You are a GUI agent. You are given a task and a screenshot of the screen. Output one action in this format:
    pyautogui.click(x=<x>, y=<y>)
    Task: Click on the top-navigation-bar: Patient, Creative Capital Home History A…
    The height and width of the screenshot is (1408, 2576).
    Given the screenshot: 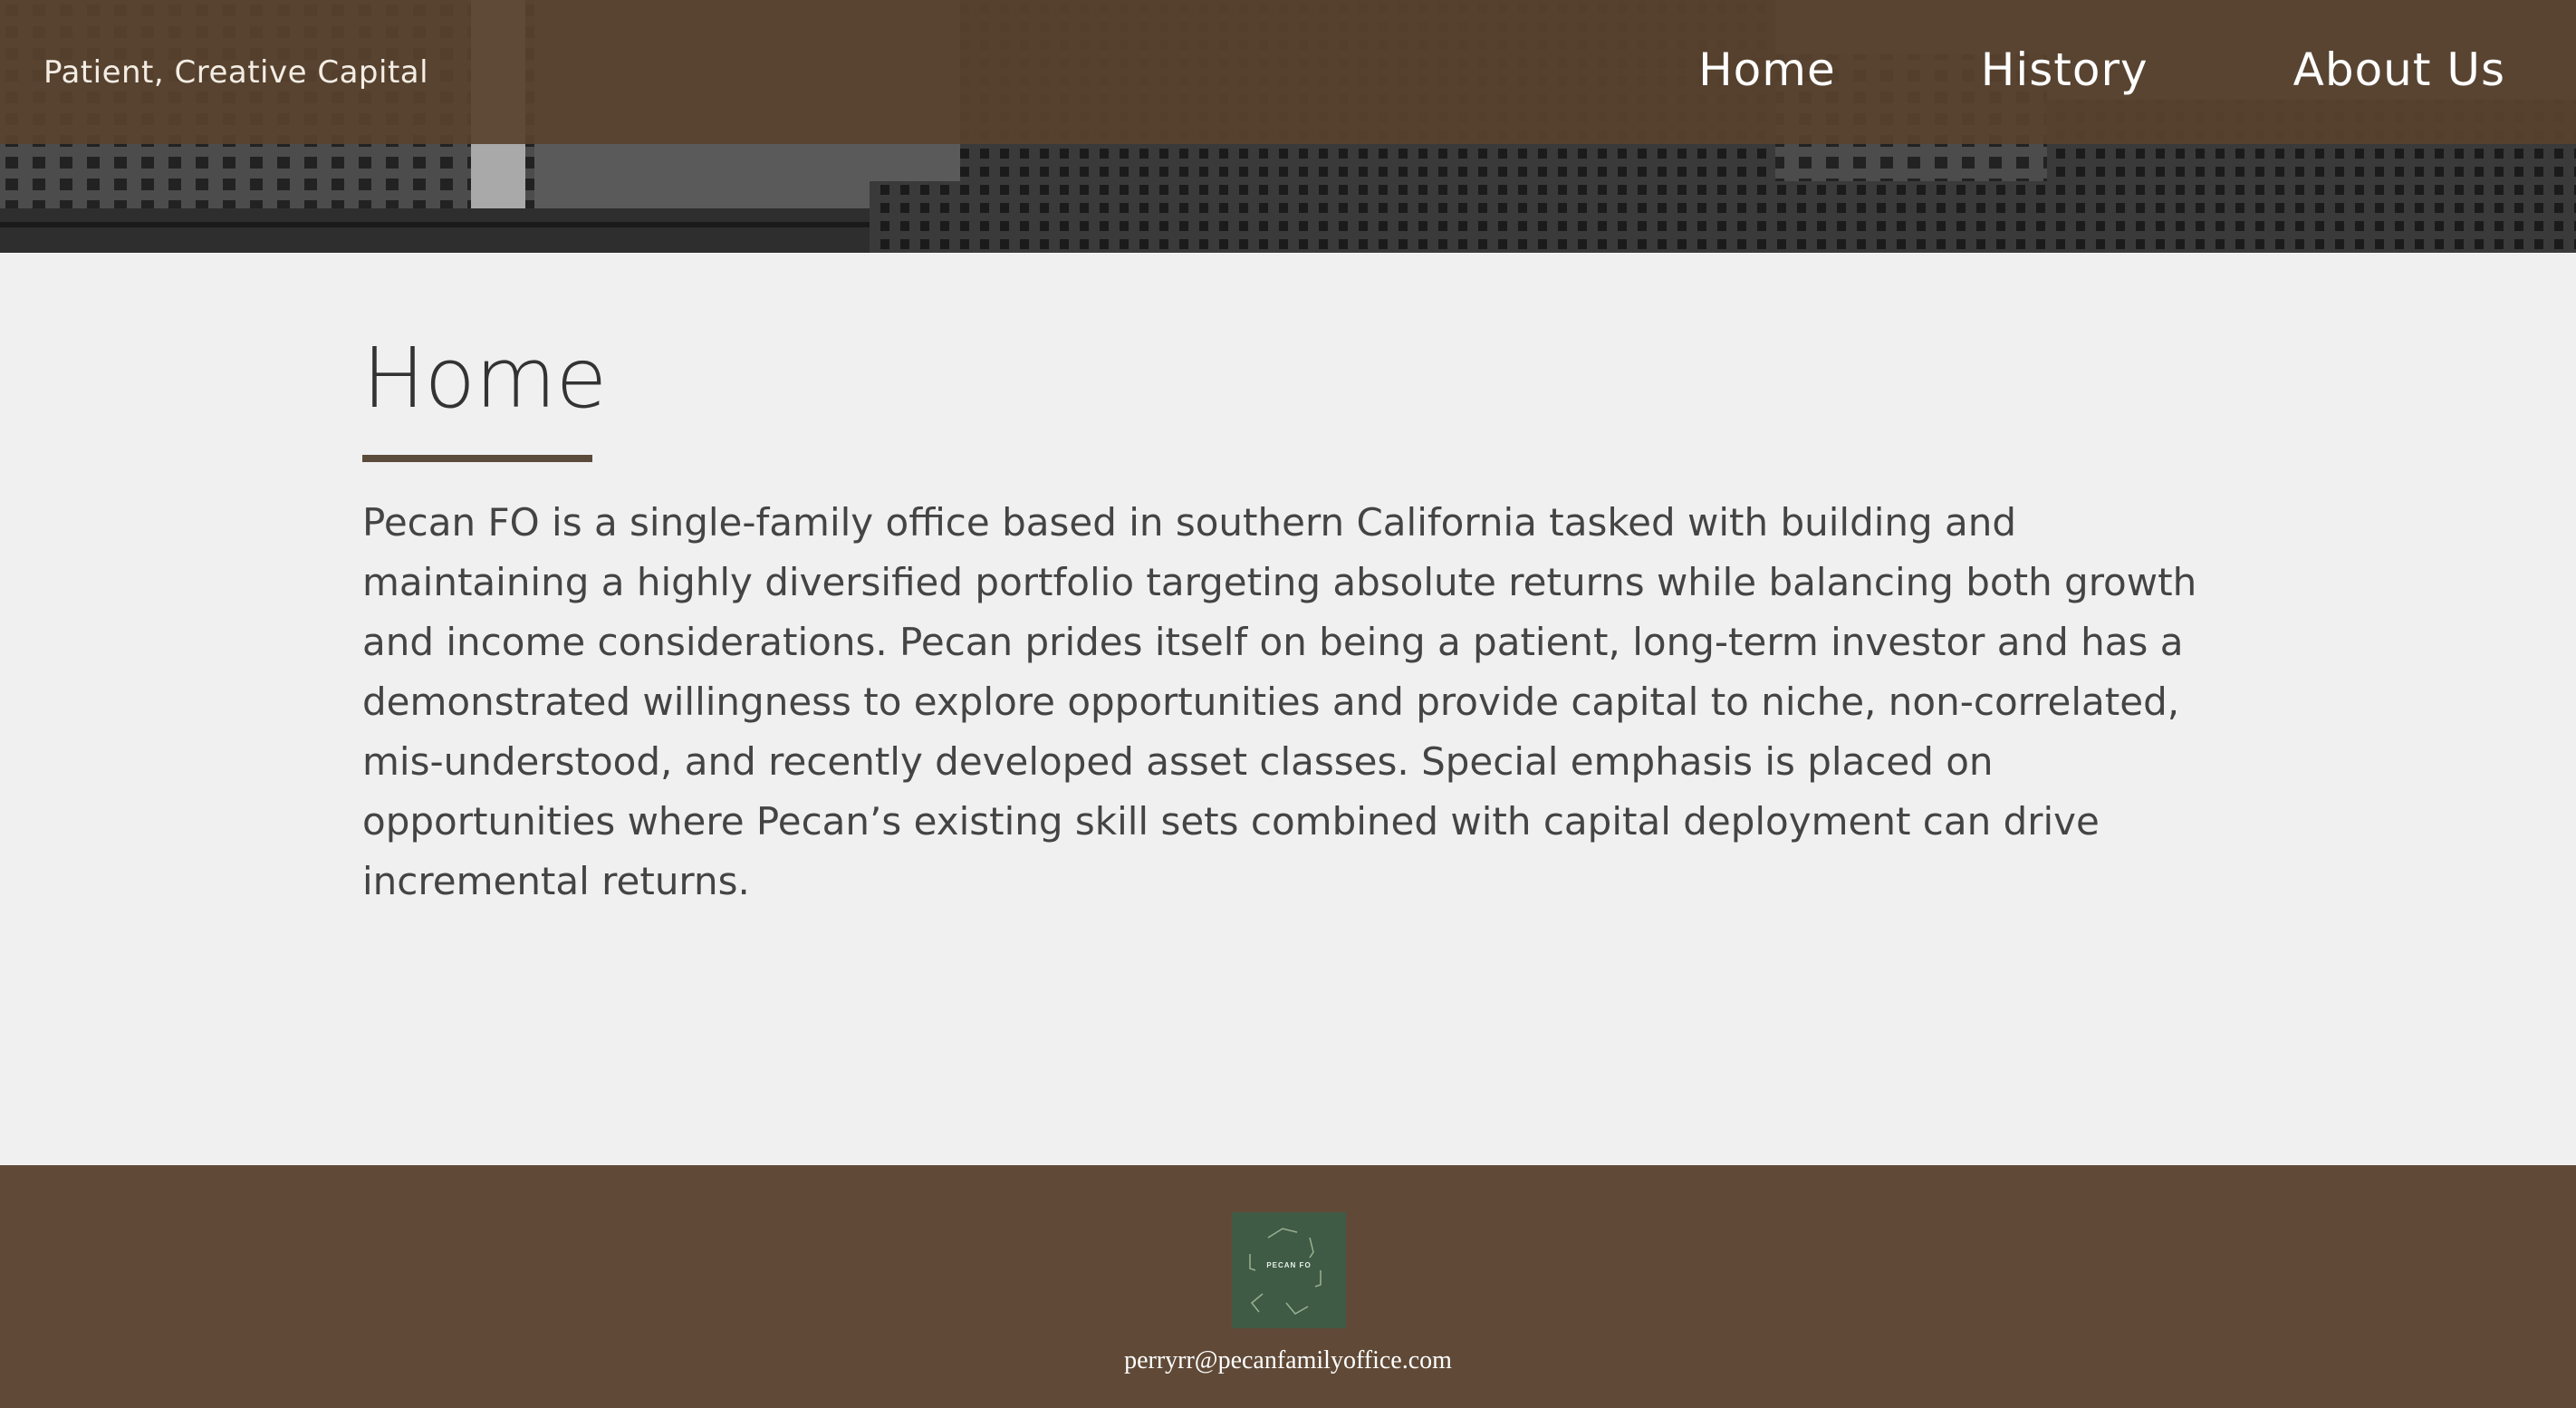 What is the action you would take?
    pyautogui.click(x=1288, y=72)
    